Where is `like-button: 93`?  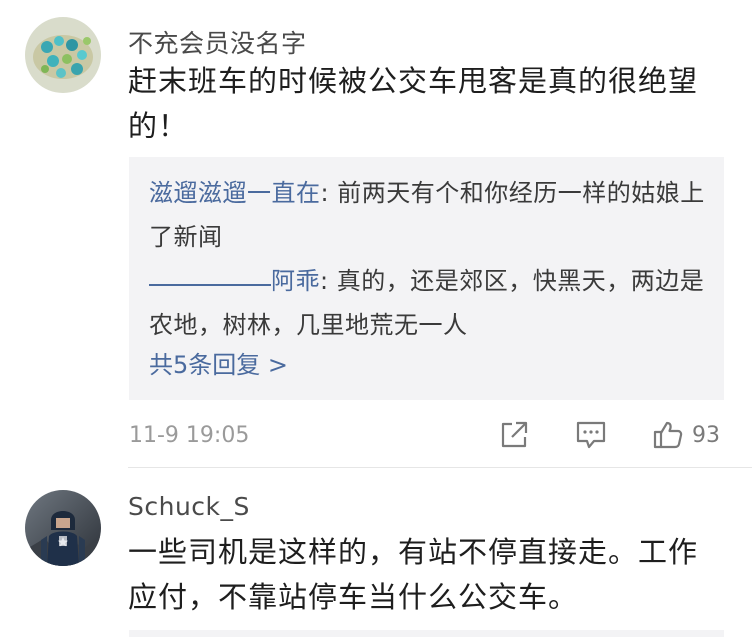
like-button: 93 is located at coordinates (686, 435).